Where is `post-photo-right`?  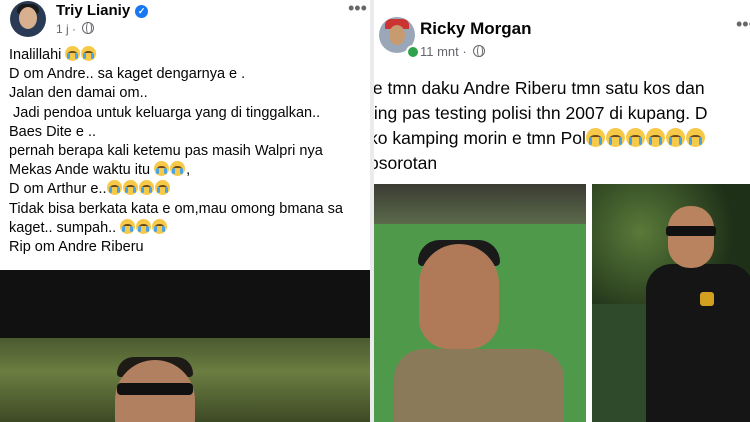 post-photo-right is located at coordinates (671, 303).